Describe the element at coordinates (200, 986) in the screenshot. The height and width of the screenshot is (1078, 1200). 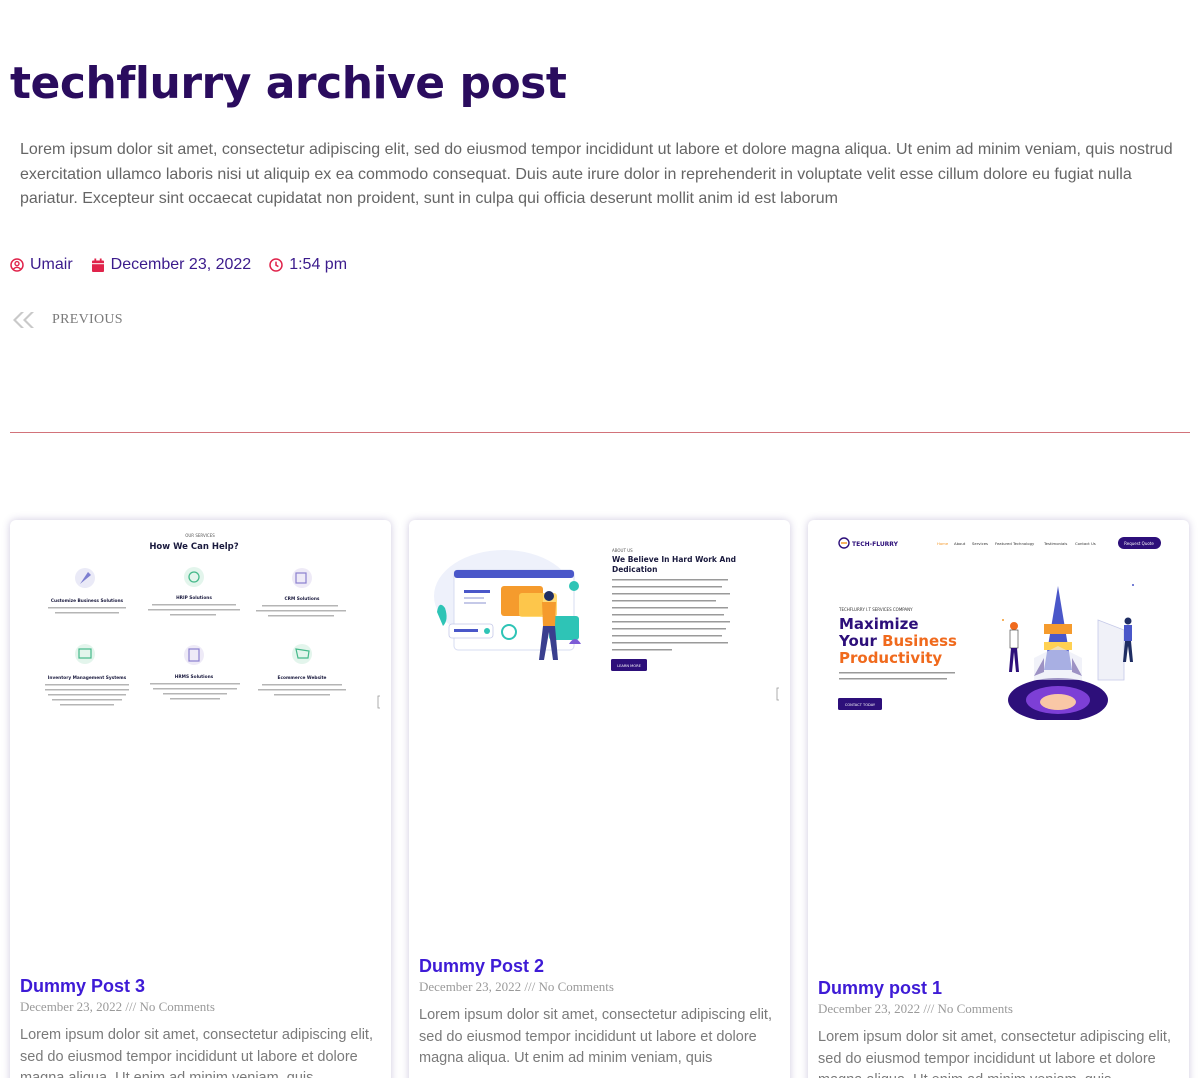
I see `post-title: Dummy Post 3` at that location.